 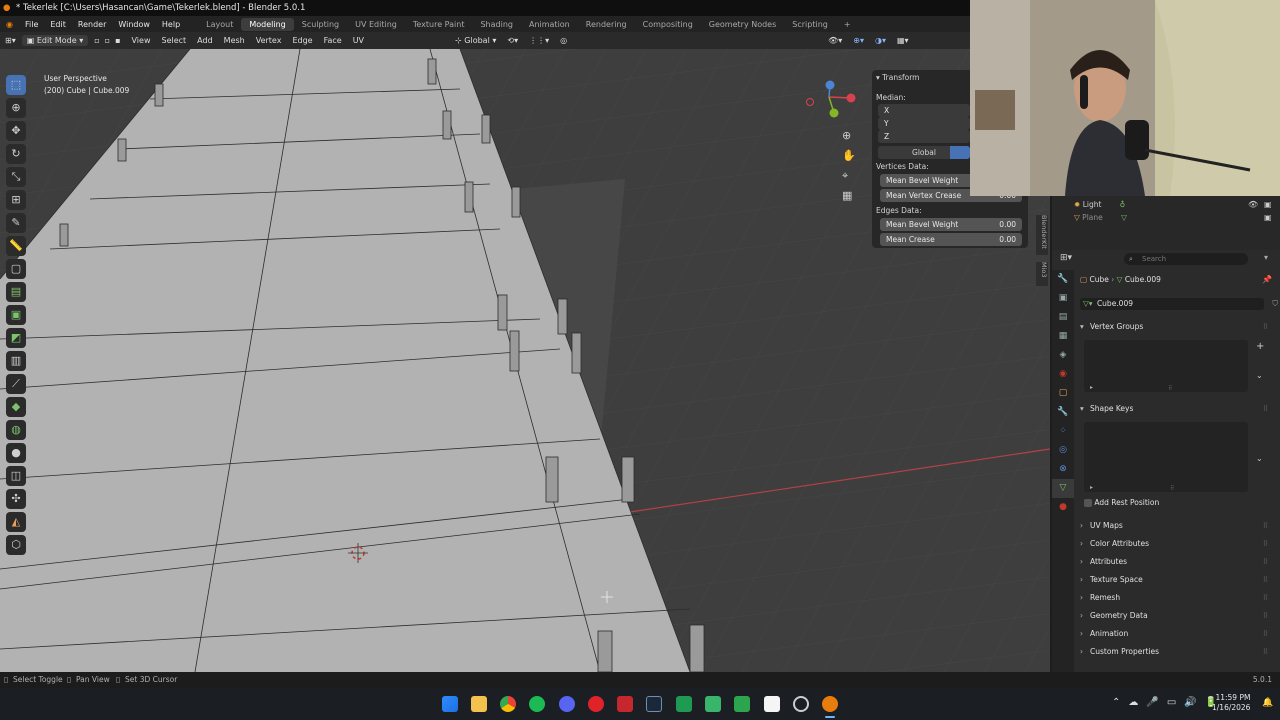 I want to click on render-toggle-icon-2: ▣, so click(x=1268, y=217).